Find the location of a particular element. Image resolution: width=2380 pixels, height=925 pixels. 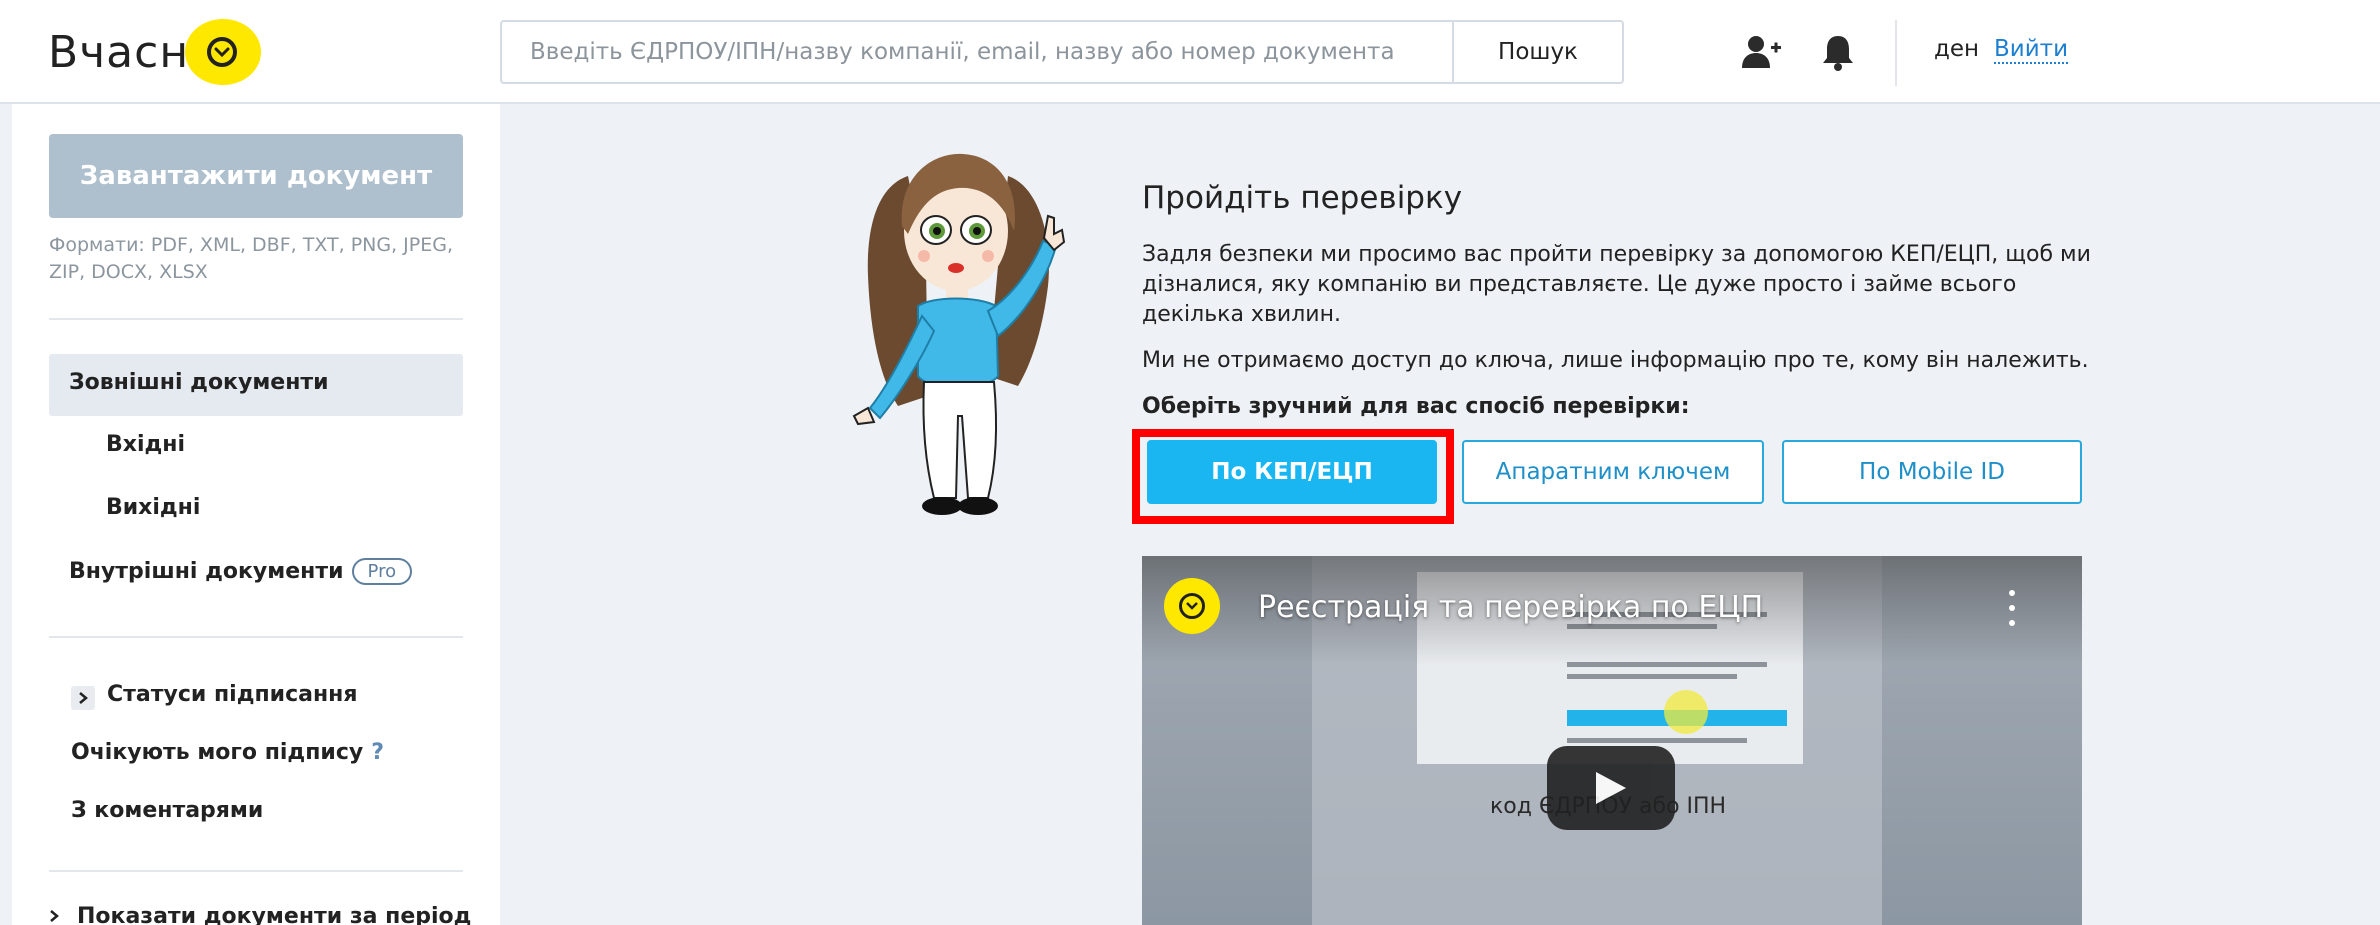

search-input is located at coordinates (977, 52).